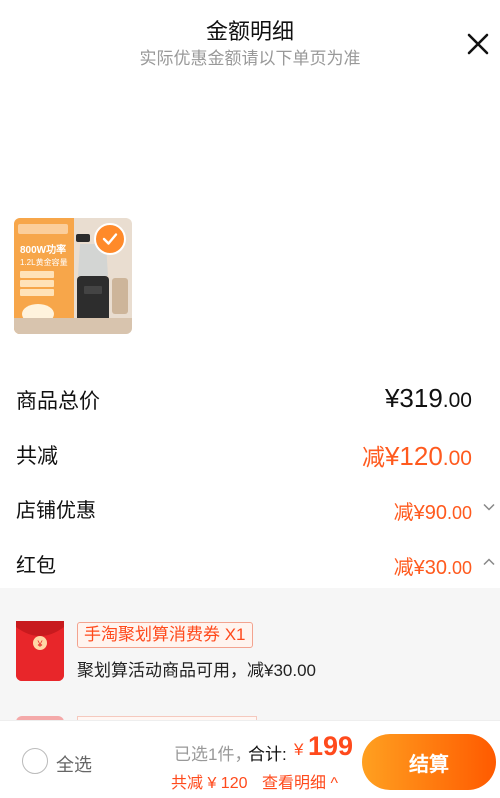 The image size is (500, 798). Describe the element at coordinates (37, 456) in the screenshot. I see `total-discount-label: 共减` at that location.